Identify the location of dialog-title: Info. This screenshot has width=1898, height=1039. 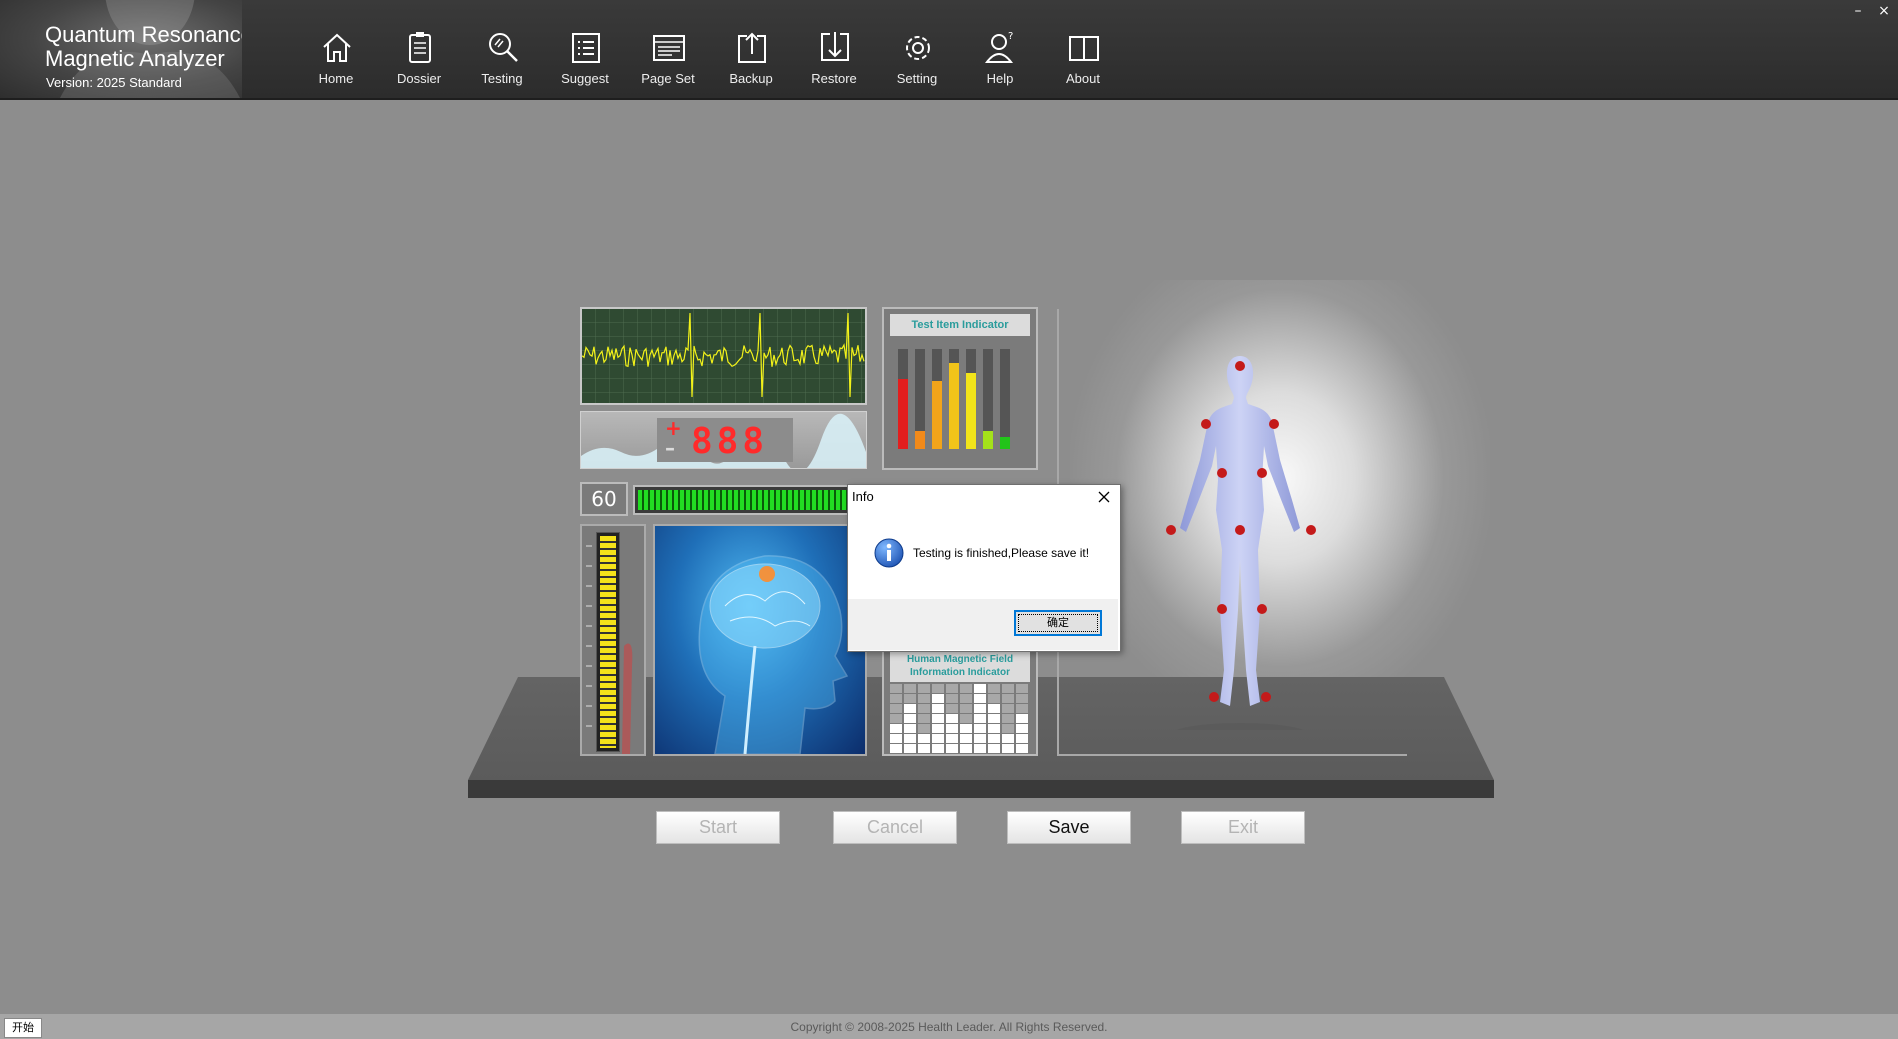
(863, 496).